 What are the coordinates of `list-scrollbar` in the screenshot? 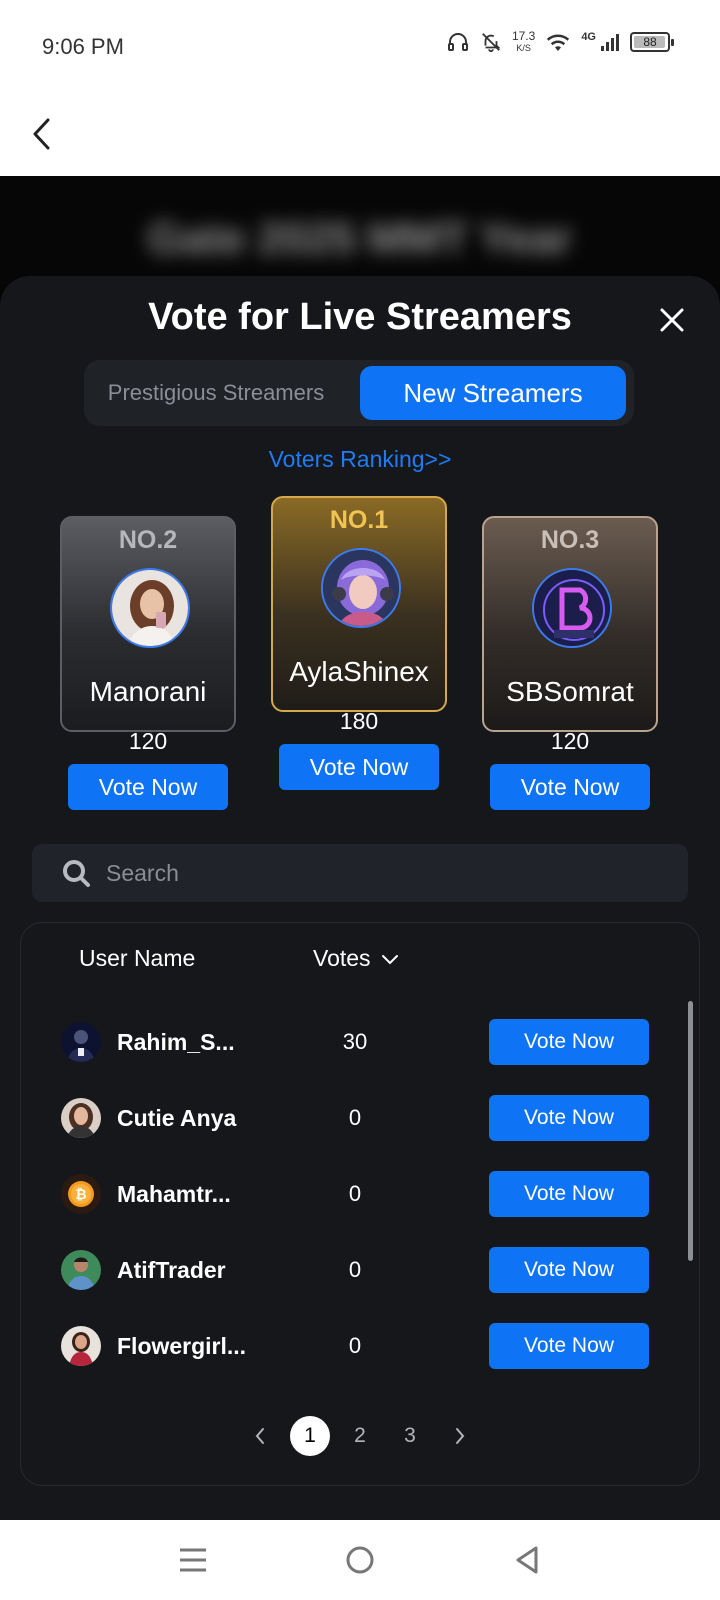 It's located at (690, 1131).